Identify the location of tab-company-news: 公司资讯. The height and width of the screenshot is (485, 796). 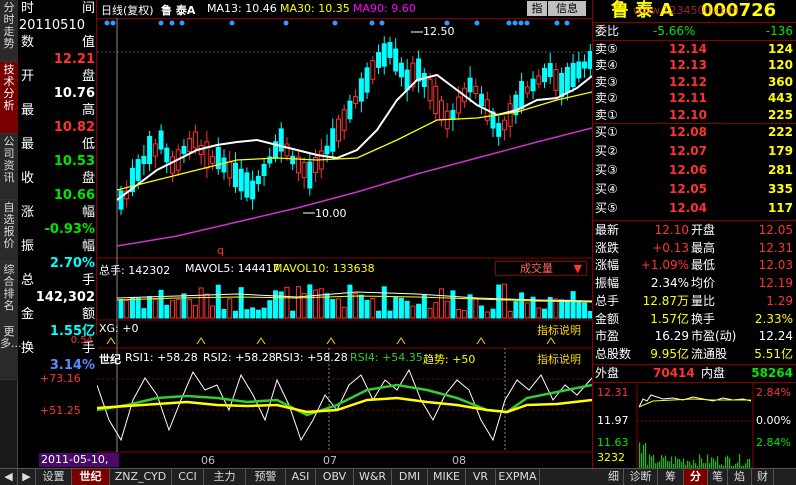
(9, 167).